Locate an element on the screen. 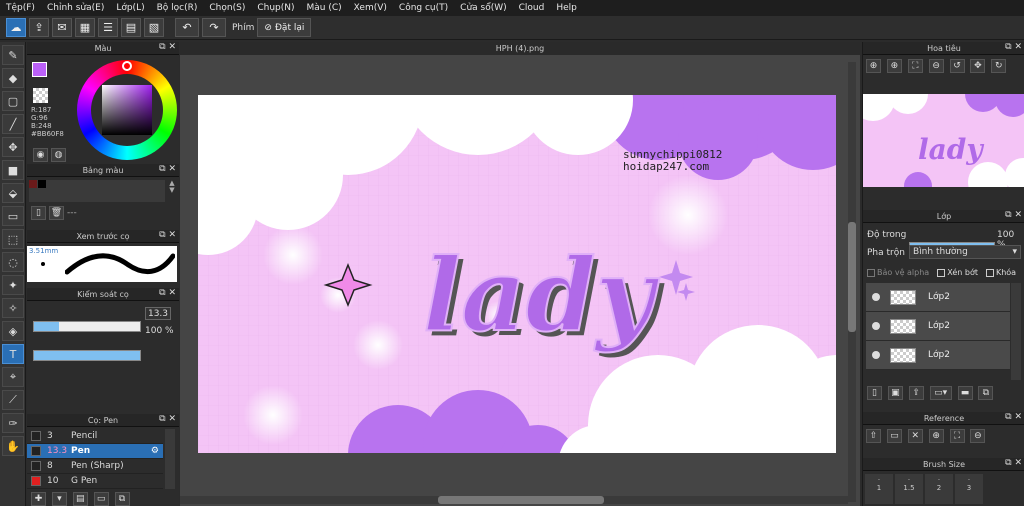 The image size is (1024, 506). canvas-vertical-scrollbar is located at coordinates (852, 282).